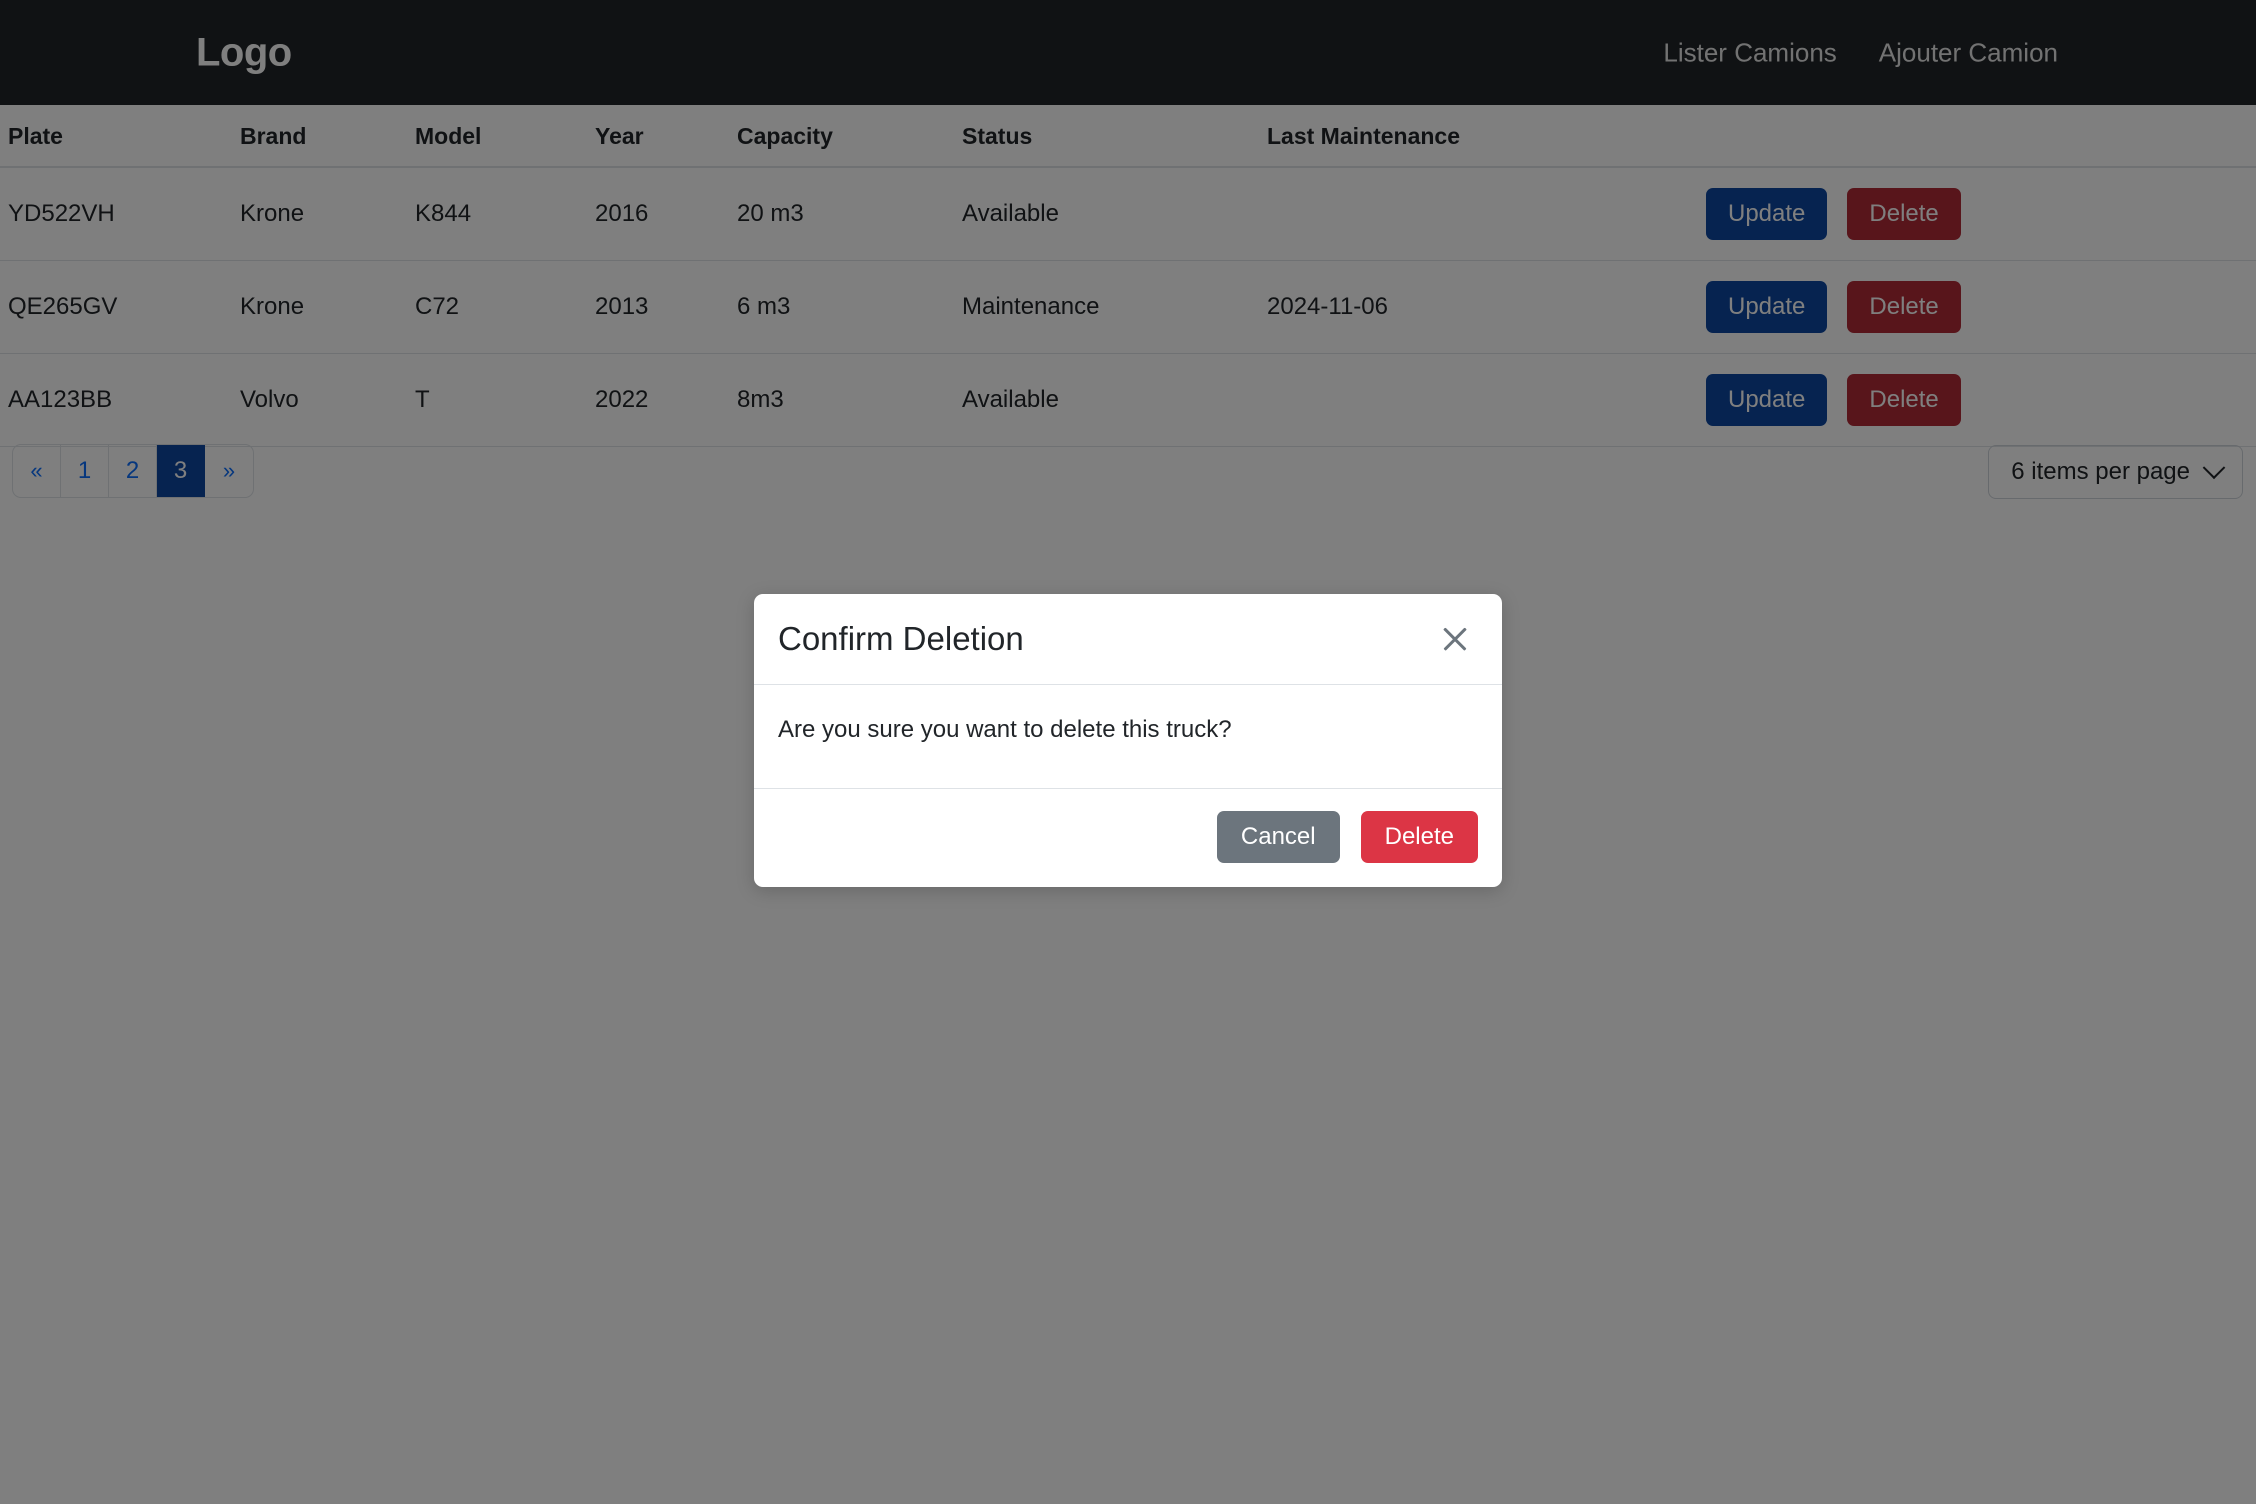 The image size is (2256, 1504). I want to click on modal-header: Confirm Deletion, so click(1128, 639).